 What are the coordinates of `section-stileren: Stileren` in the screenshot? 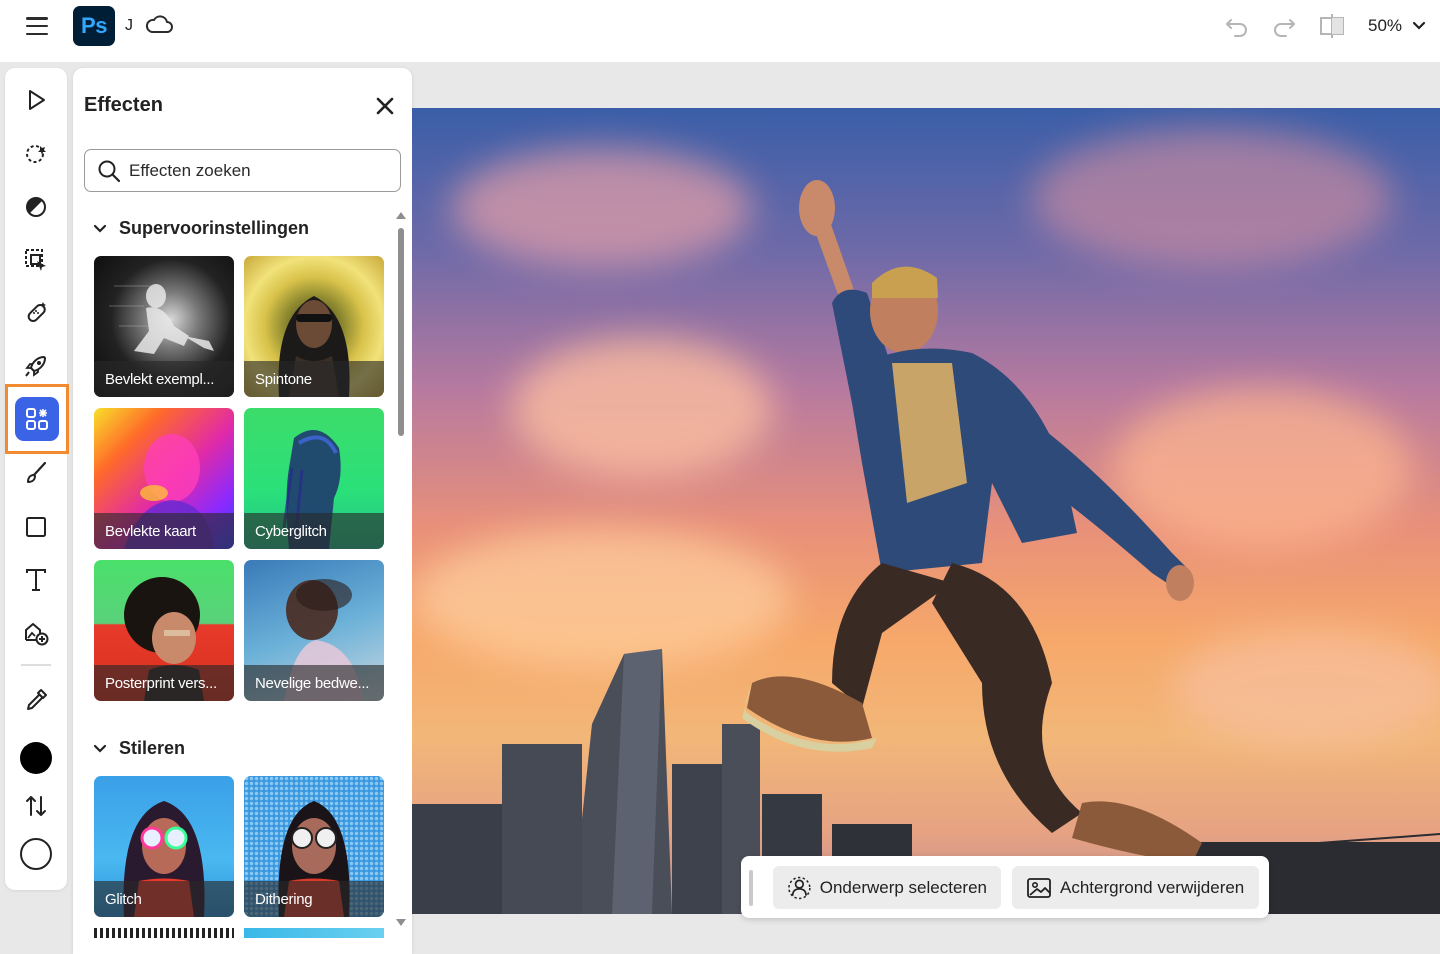 It's located at (139, 748).